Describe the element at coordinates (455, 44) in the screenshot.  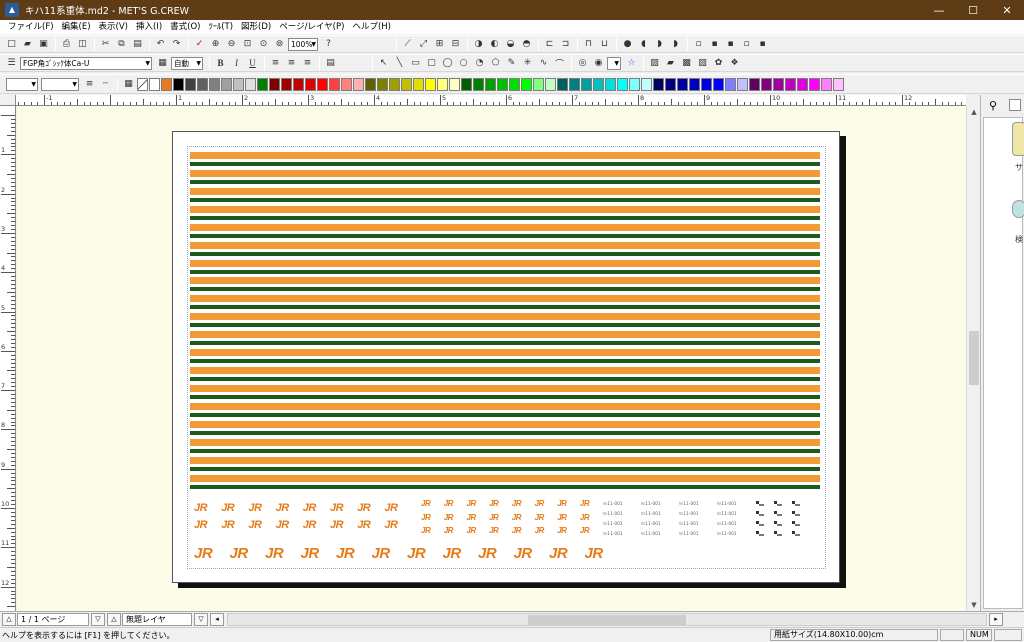
I see `ungroup-icon: ⊟` at that location.